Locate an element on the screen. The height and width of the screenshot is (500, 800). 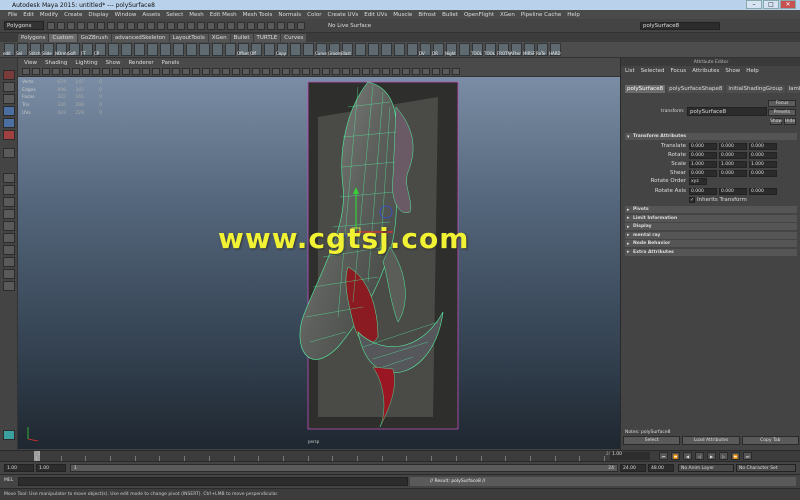
menu-item: Help is located at coordinates (573, 15).